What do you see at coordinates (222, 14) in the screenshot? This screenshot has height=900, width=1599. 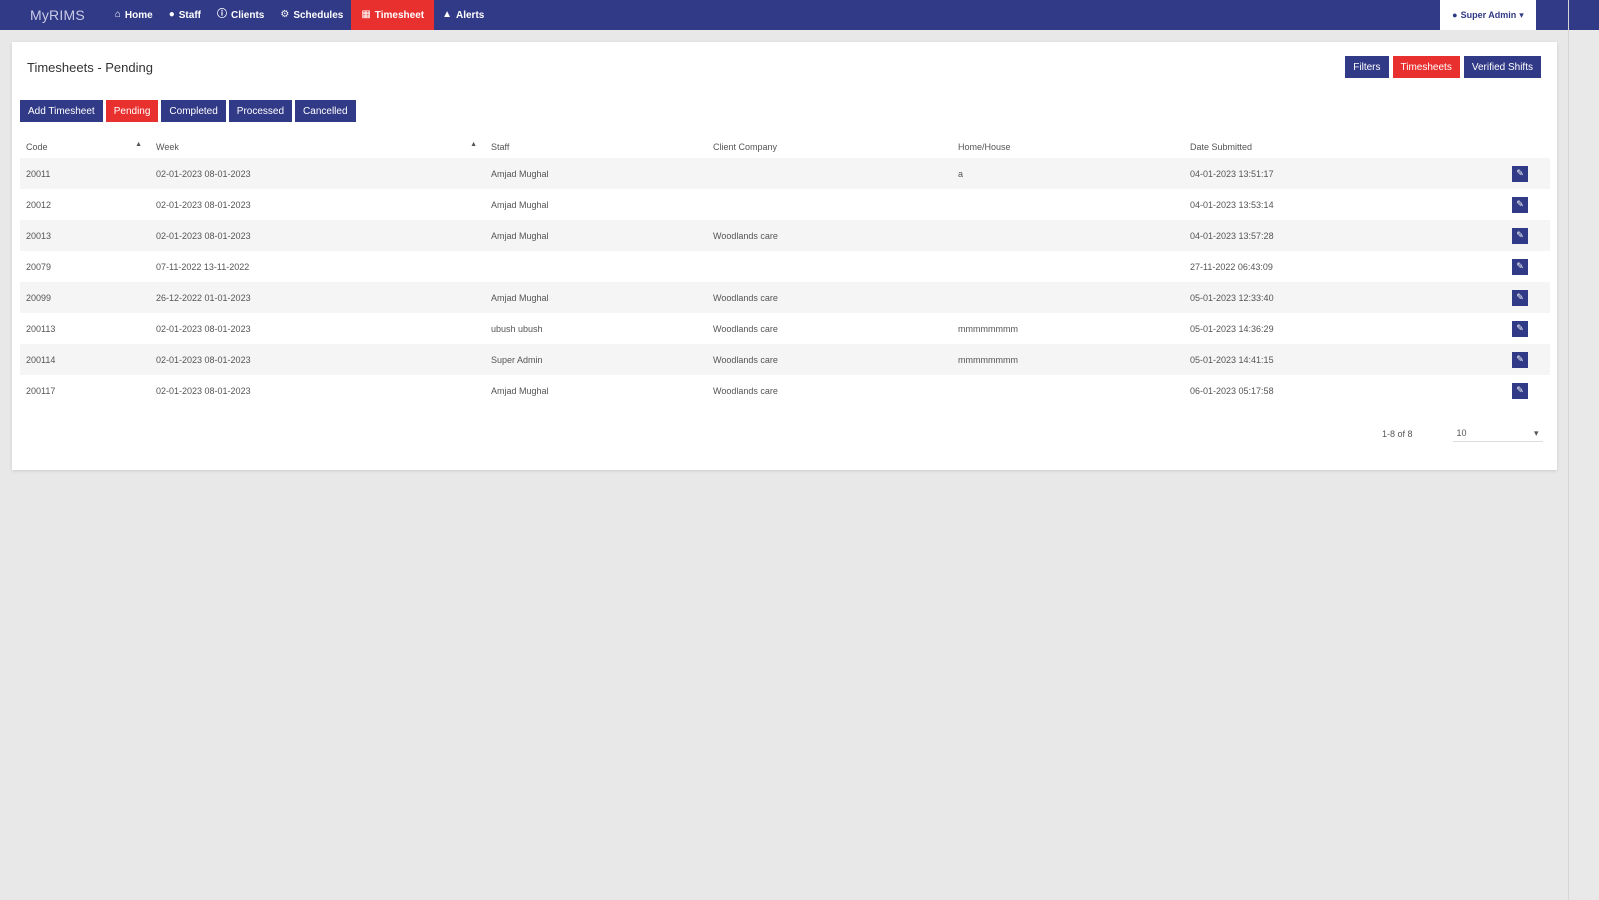 I see `info-icon: ⓘ` at bounding box center [222, 14].